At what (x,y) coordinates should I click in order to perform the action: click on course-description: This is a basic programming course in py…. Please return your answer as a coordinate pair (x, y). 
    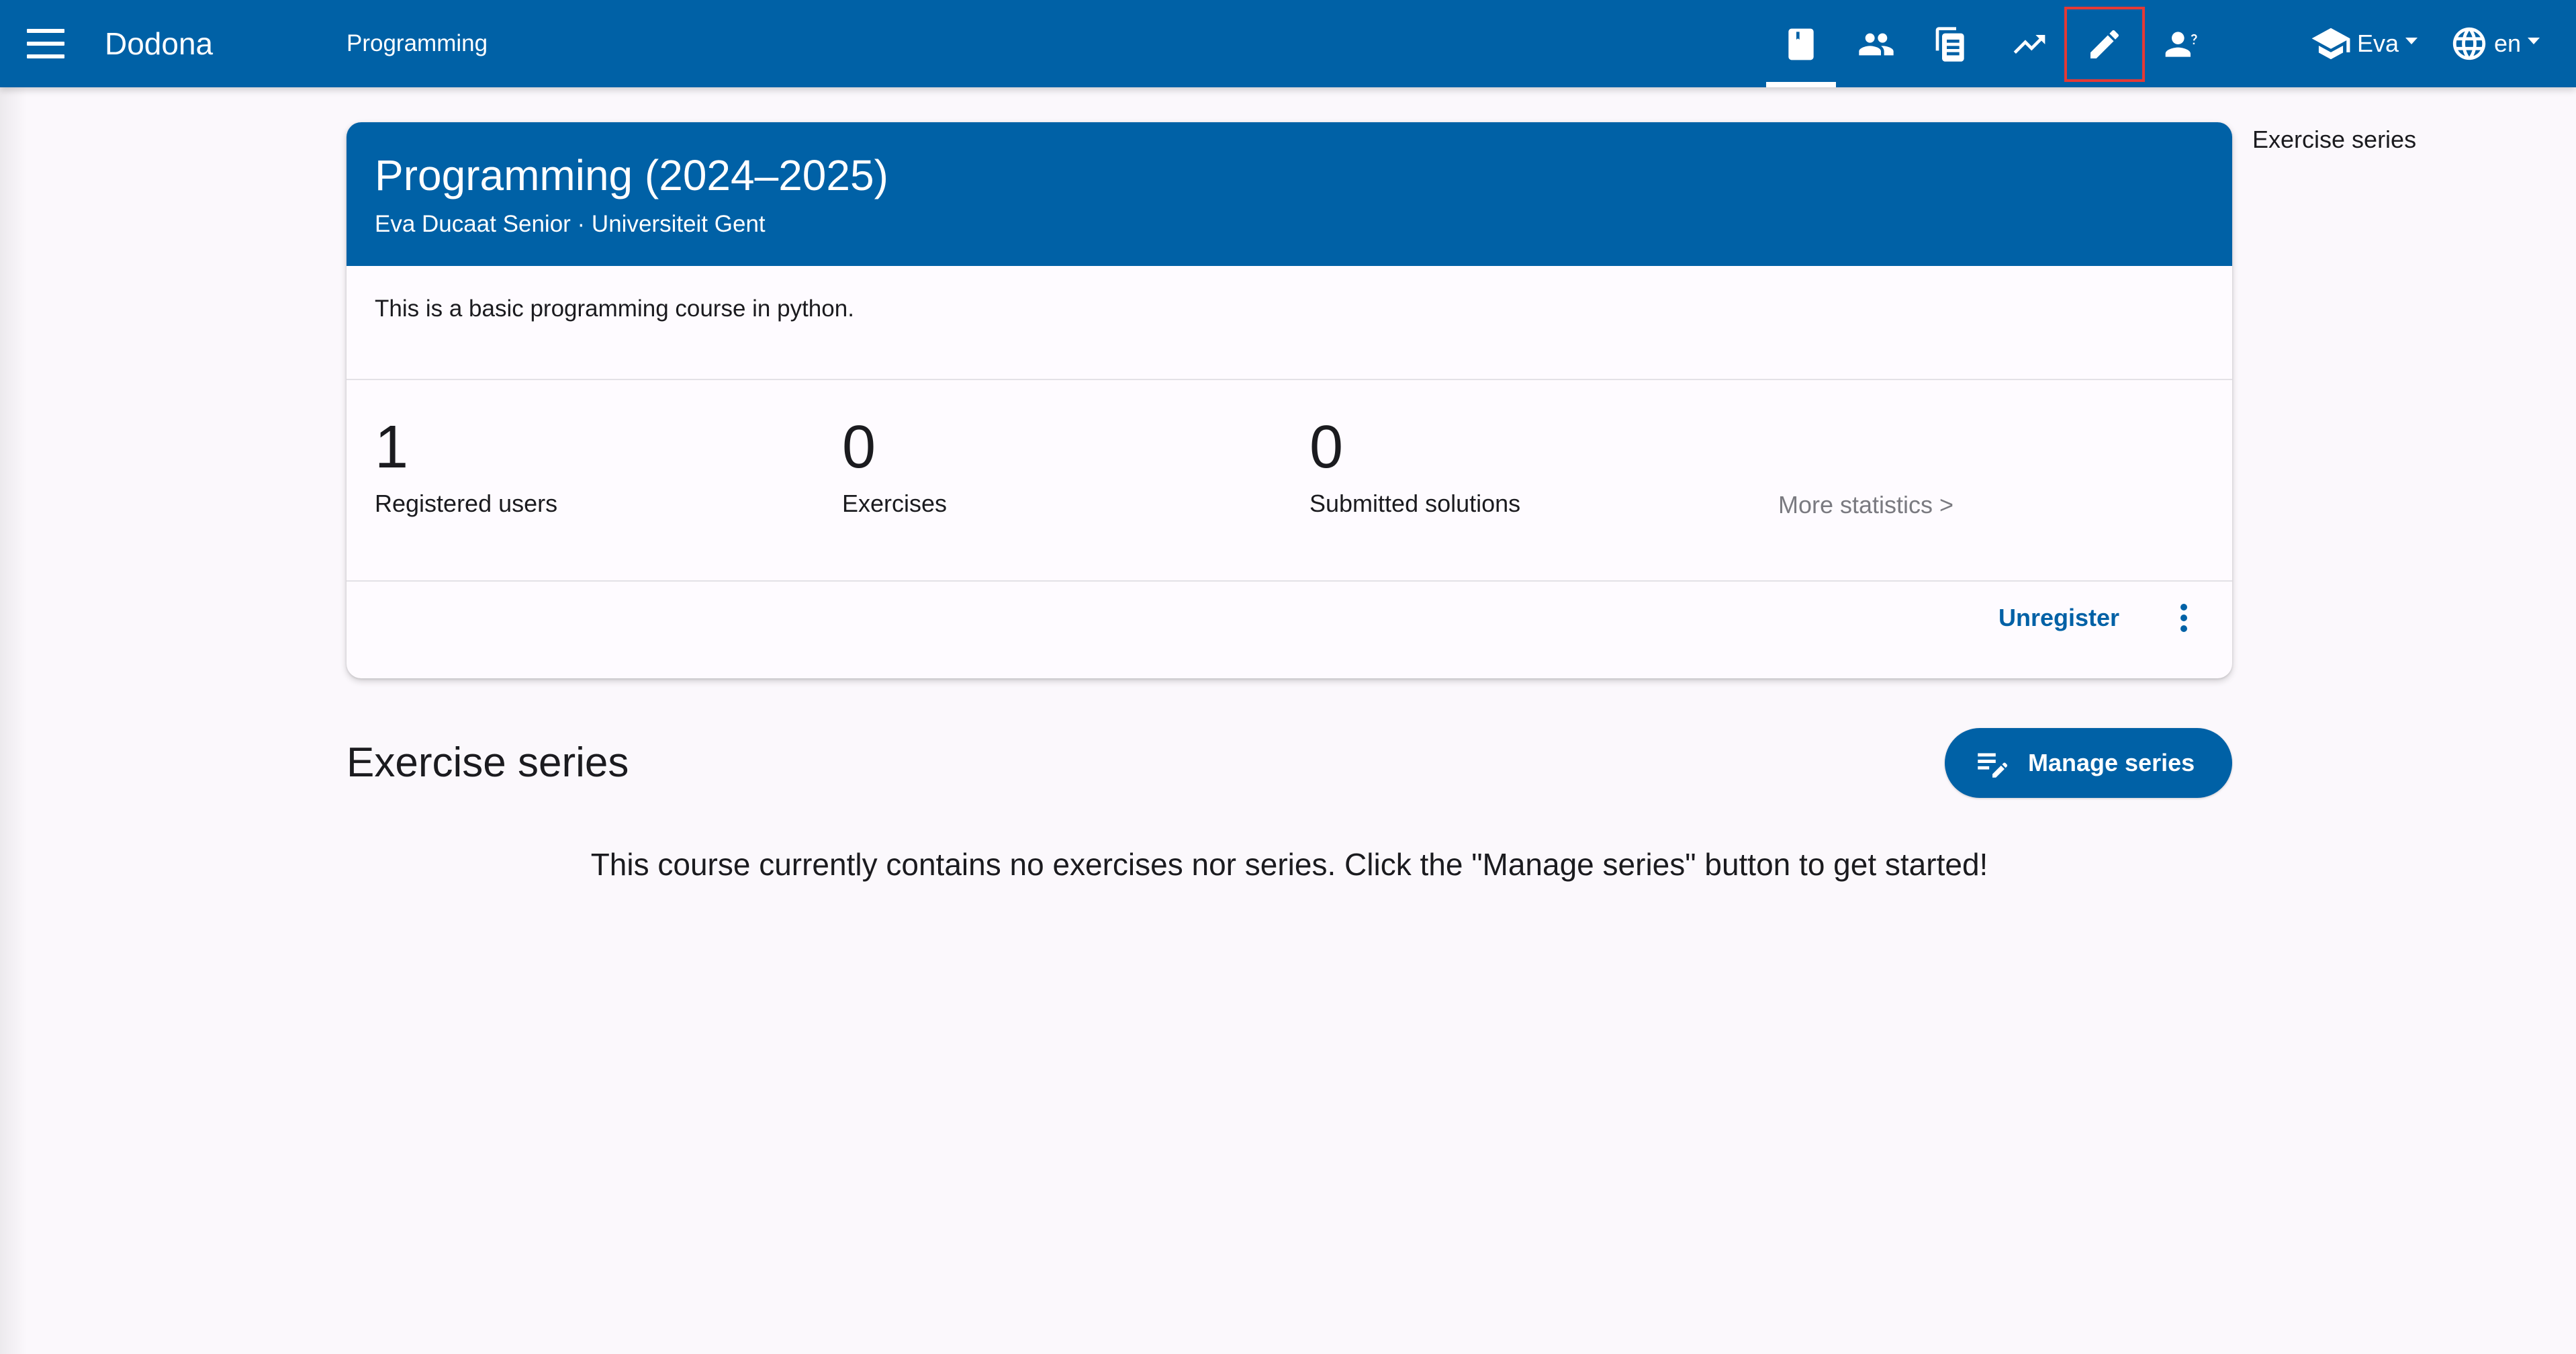
    Looking at the image, I should click on (614, 309).